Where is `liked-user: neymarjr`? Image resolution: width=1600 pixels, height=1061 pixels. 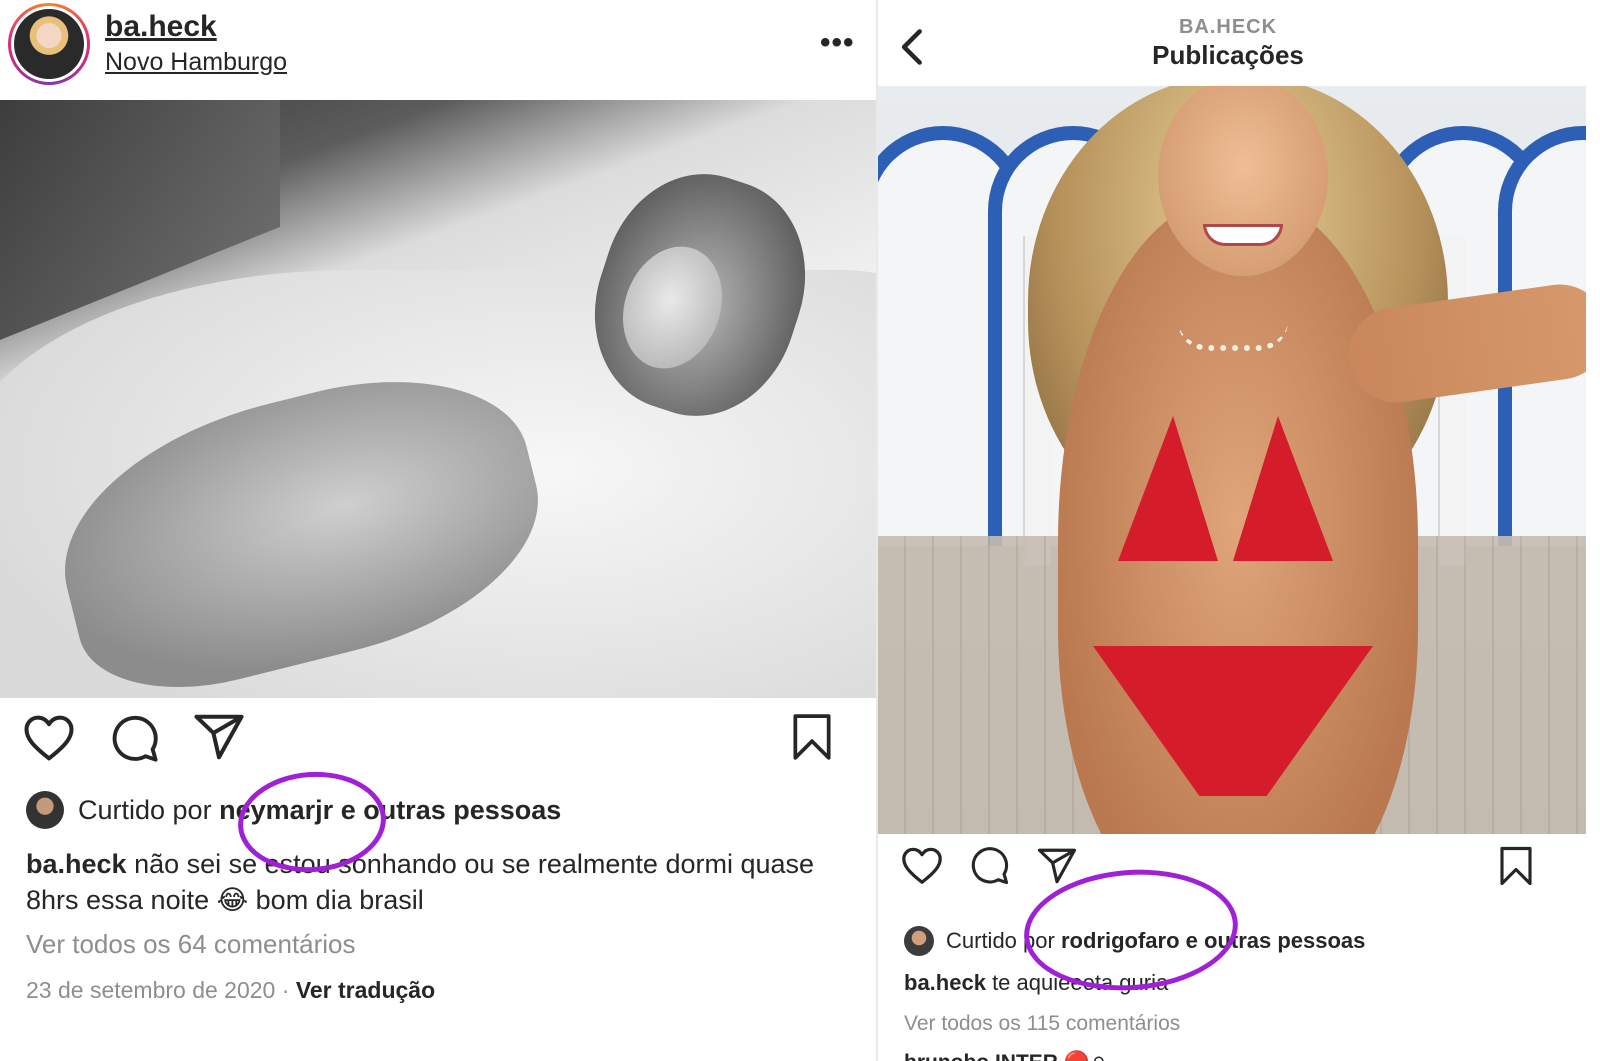
liked-user: neymarjr is located at coordinates (276, 810).